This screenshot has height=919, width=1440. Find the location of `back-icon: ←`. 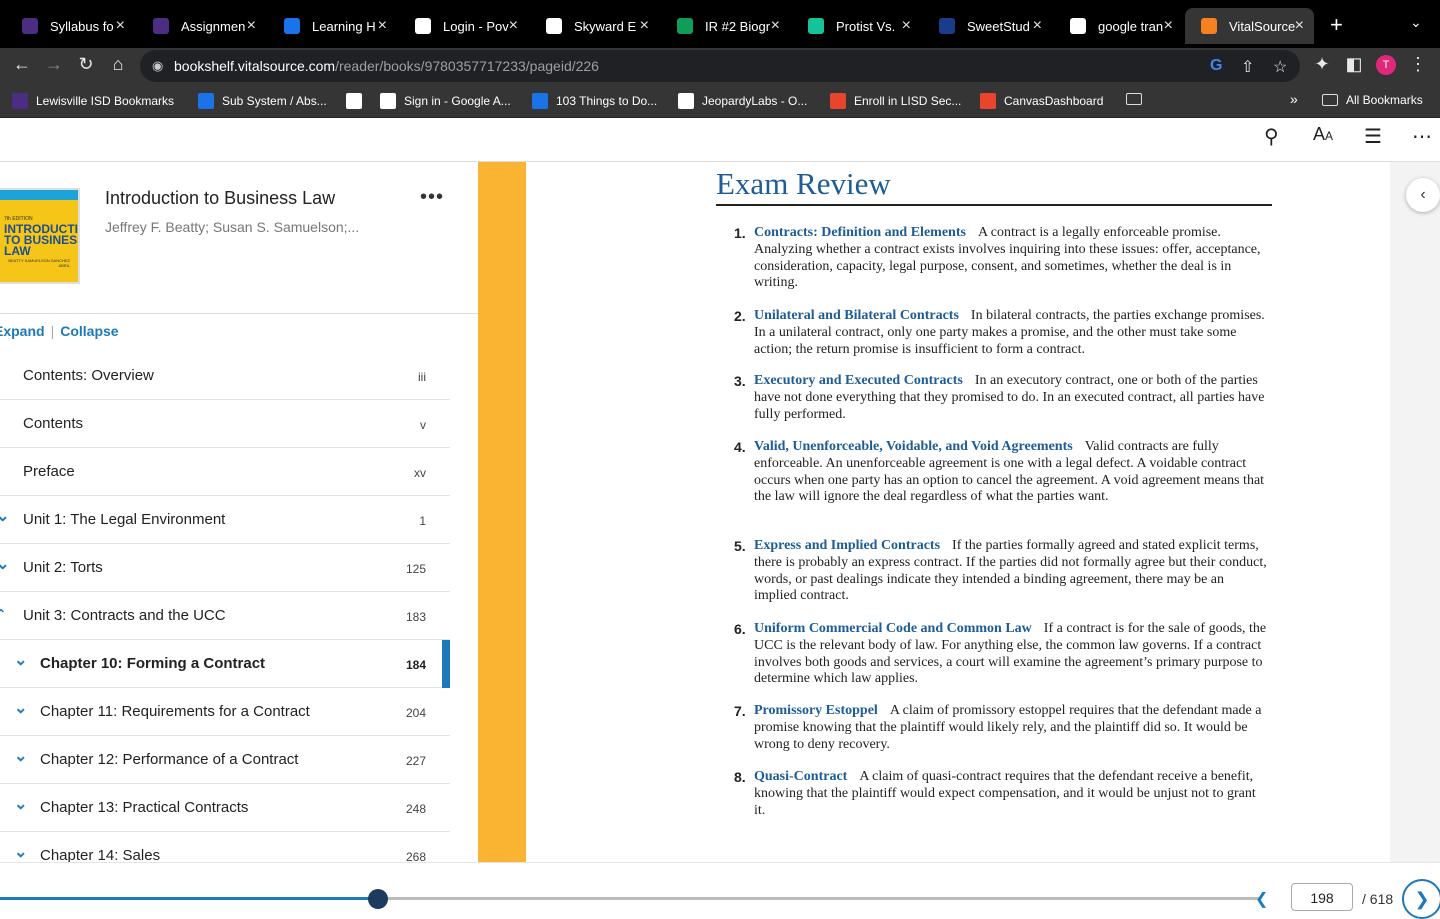

back-icon: ← is located at coordinates (22, 64).